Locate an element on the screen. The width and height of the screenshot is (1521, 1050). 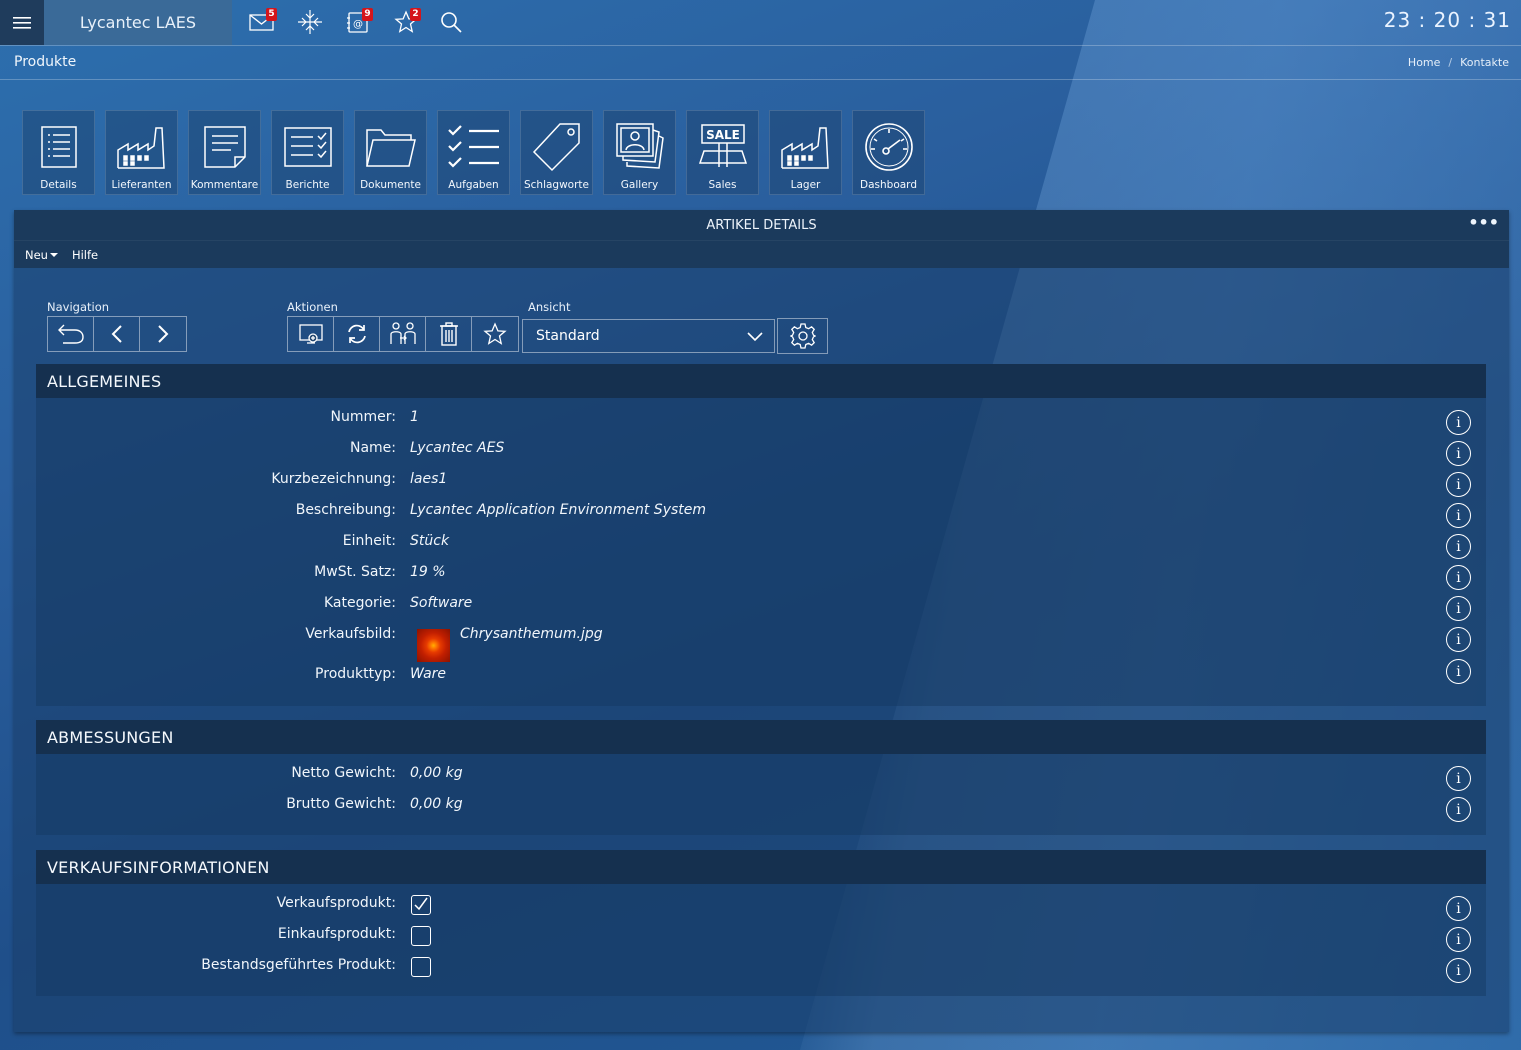
clock: 23 : 20 : 31 is located at coordinates (1447, 20).